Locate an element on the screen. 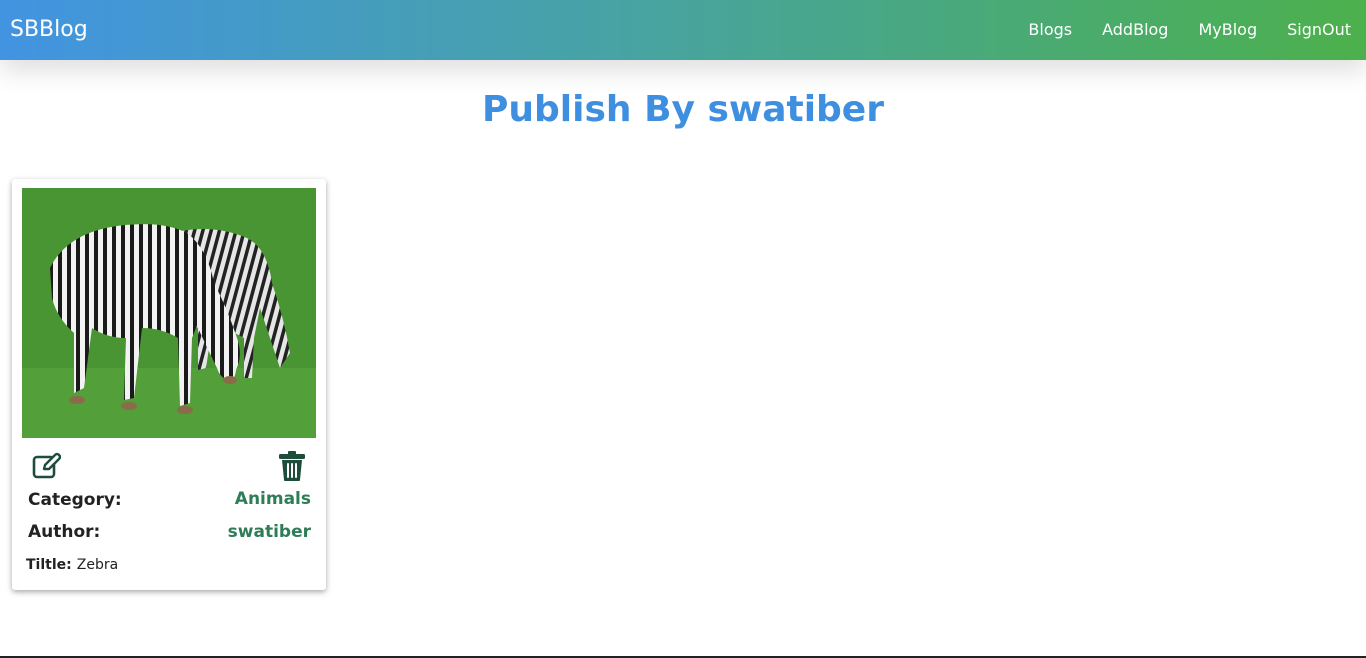  nav-link-myblog: MyBlog is located at coordinates (1227, 30).